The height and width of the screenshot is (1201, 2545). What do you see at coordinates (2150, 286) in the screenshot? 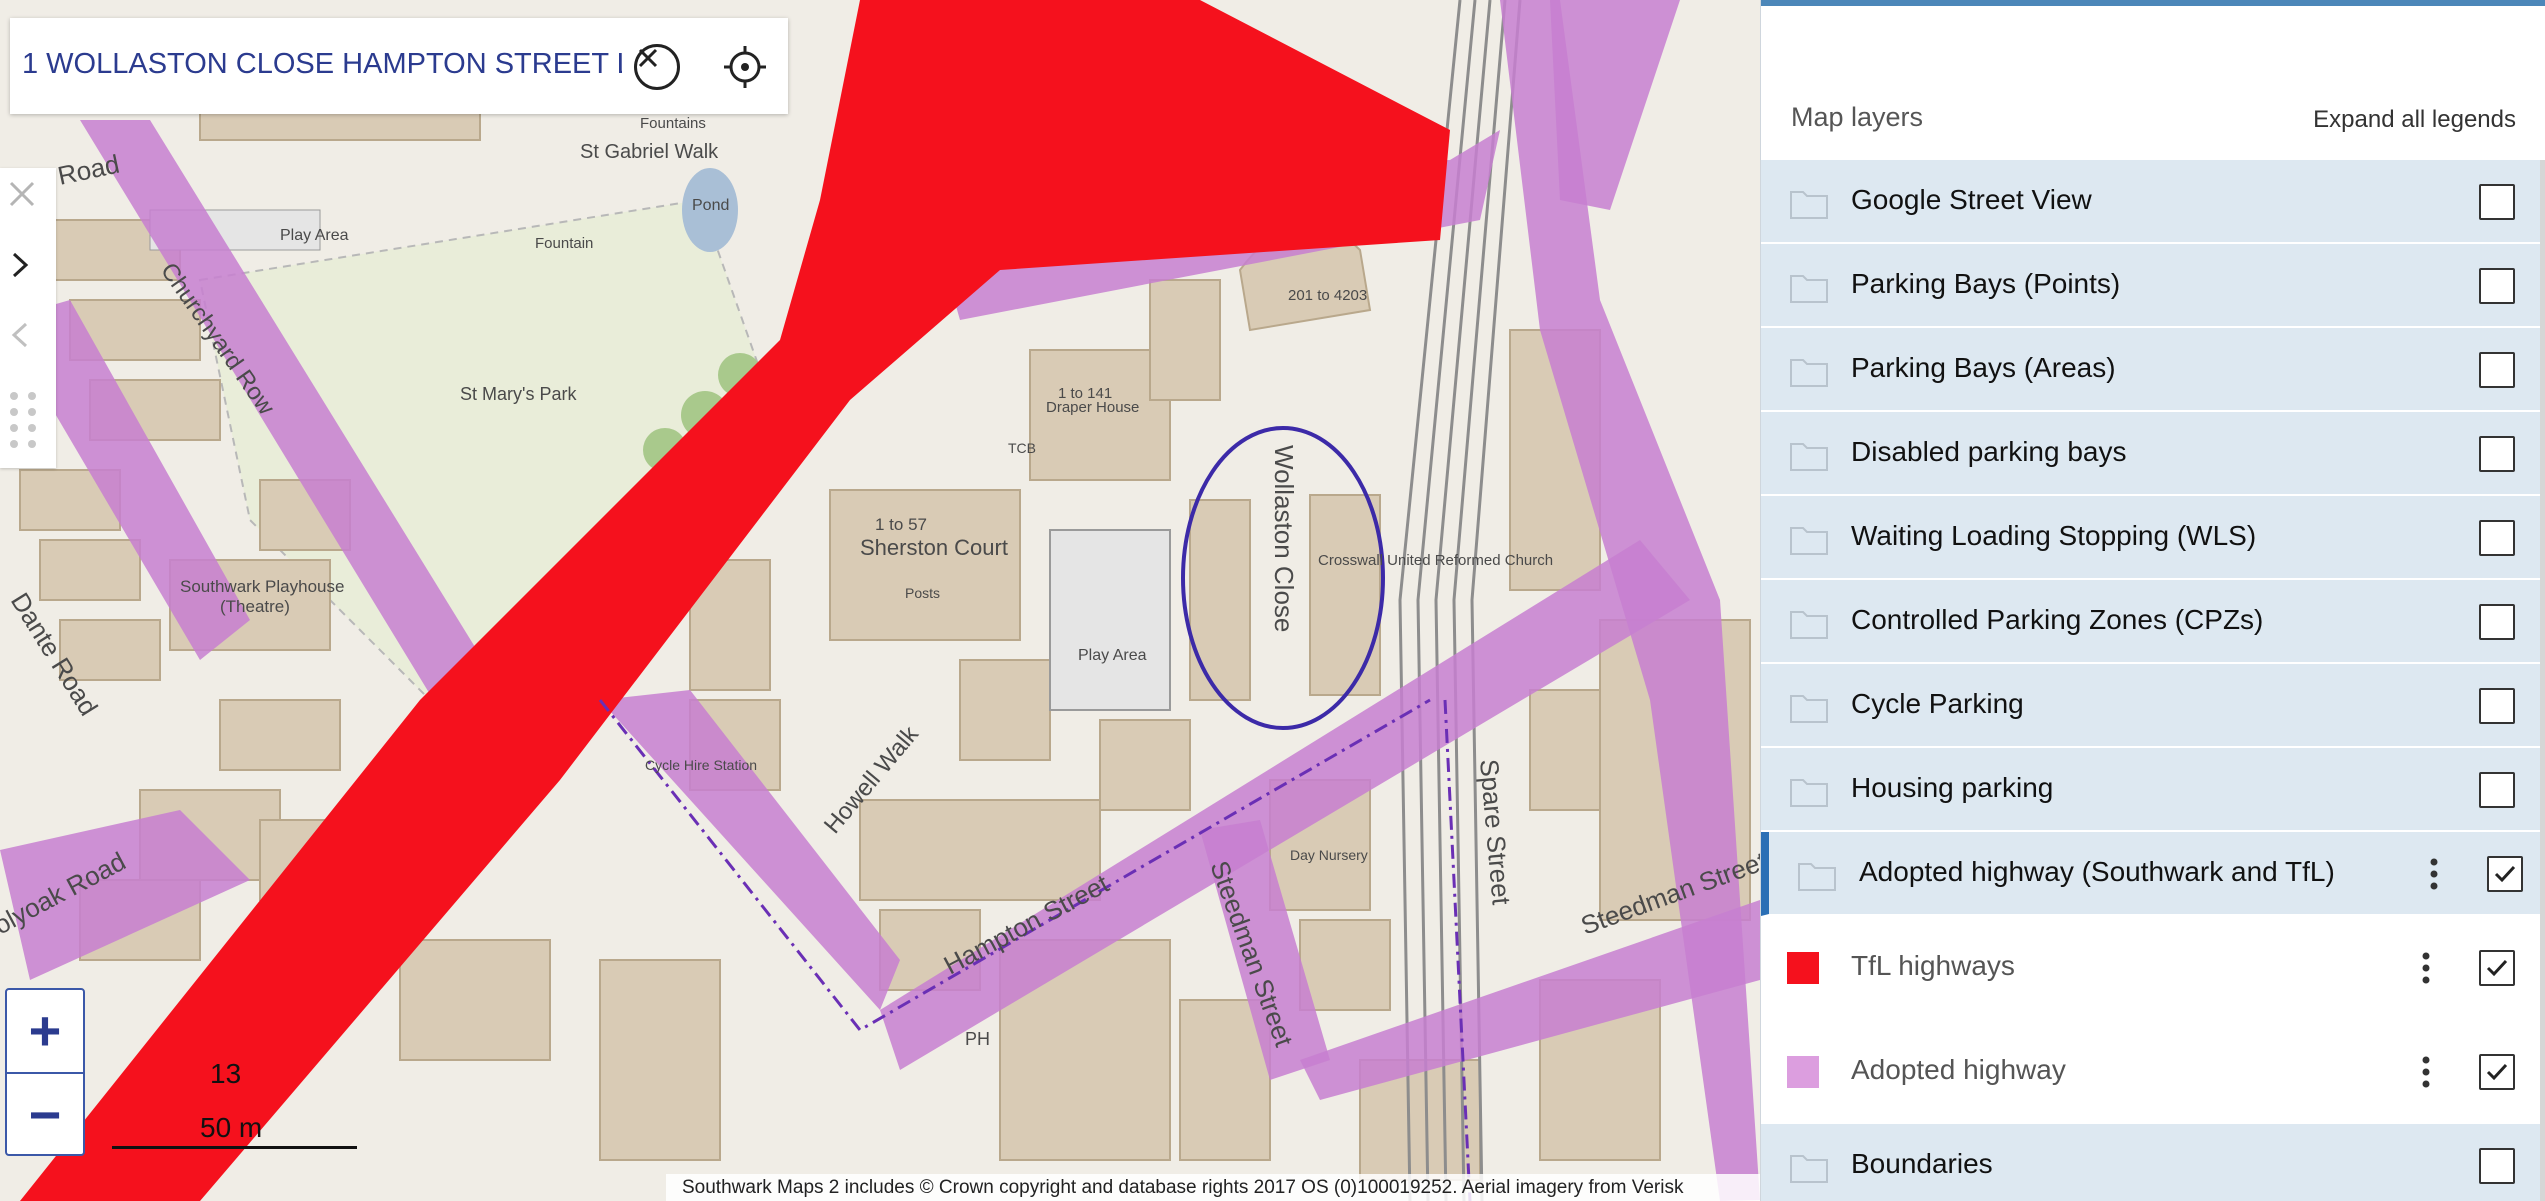
I see `layer-row: Parking Bays (Points)` at bounding box center [2150, 286].